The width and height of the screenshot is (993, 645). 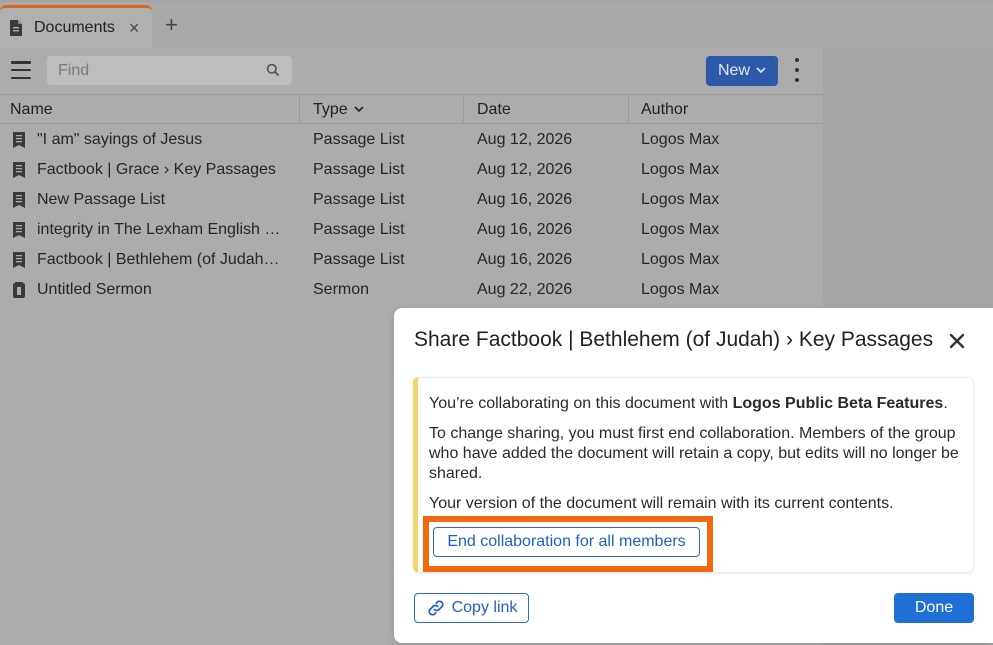 I want to click on document-icon, so click(x=16, y=28).